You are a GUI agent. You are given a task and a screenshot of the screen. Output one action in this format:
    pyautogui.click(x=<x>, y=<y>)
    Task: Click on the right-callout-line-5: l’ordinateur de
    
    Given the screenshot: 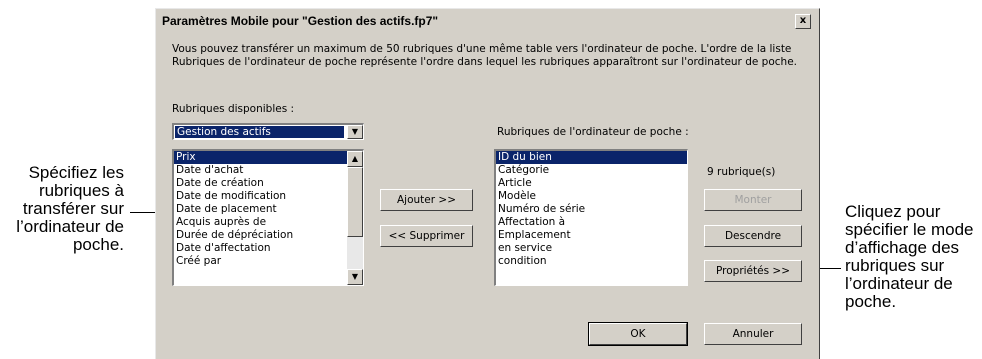 What is the action you would take?
    pyautogui.click(x=899, y=283)
    